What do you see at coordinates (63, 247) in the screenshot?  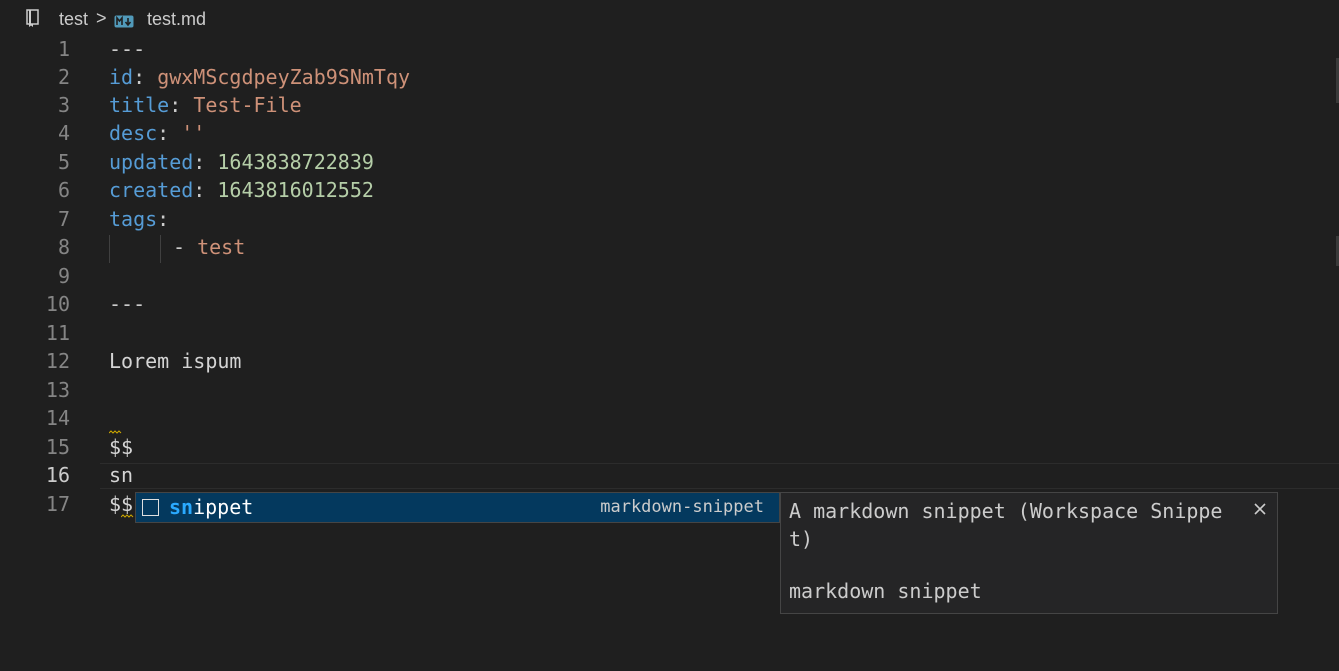 I see `line-number: 8` at bounding box center [63, 247].